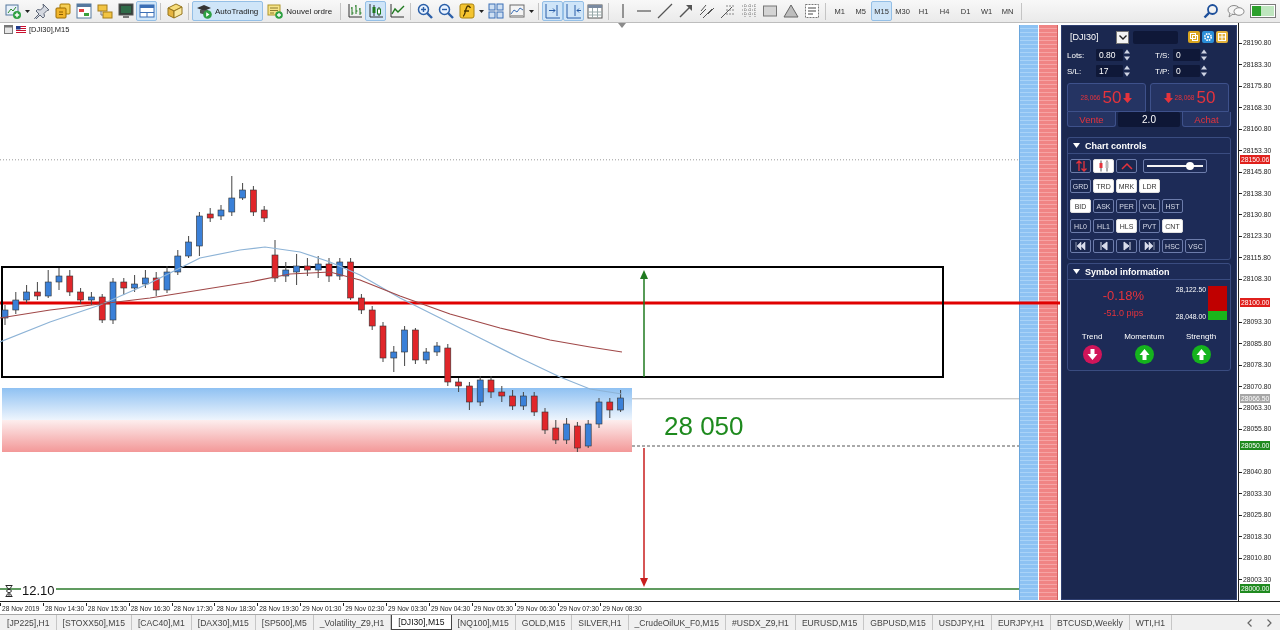 The height and width of the screenshot is (630, 1280). I want to click on chart-tab: SILVER,H1, so click(600, 622).